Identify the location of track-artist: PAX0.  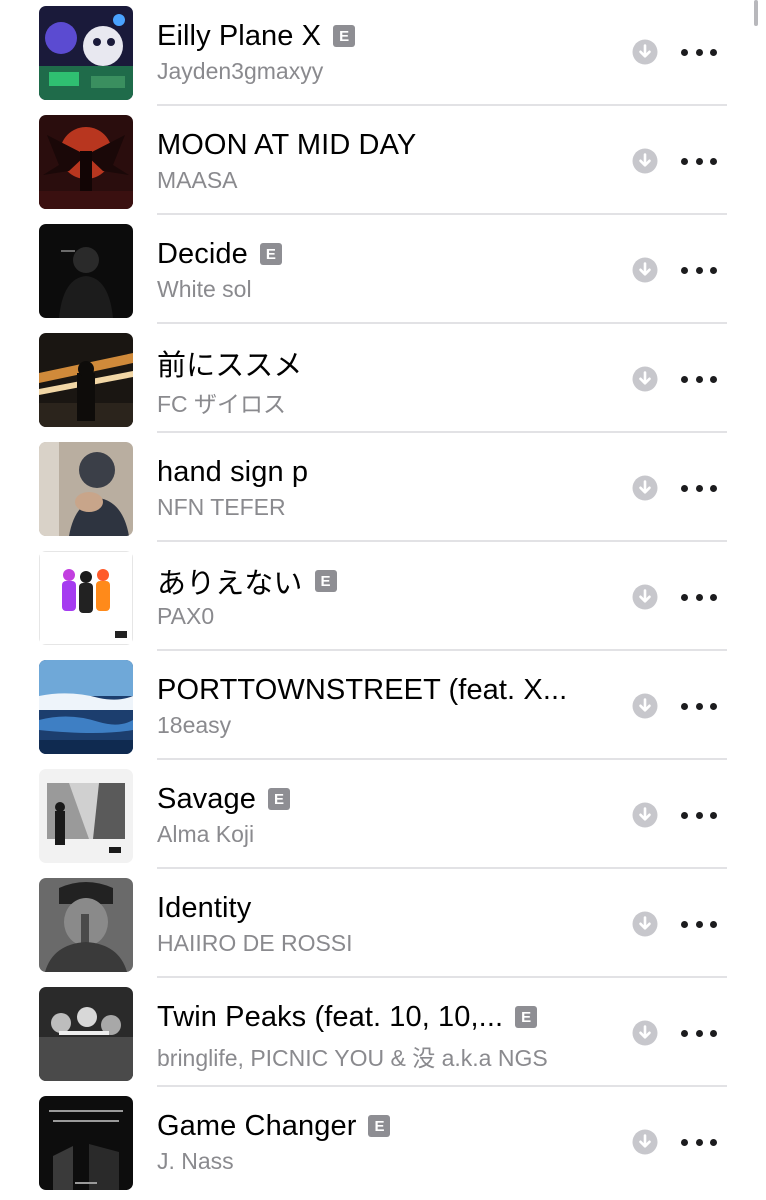
(186, 616).